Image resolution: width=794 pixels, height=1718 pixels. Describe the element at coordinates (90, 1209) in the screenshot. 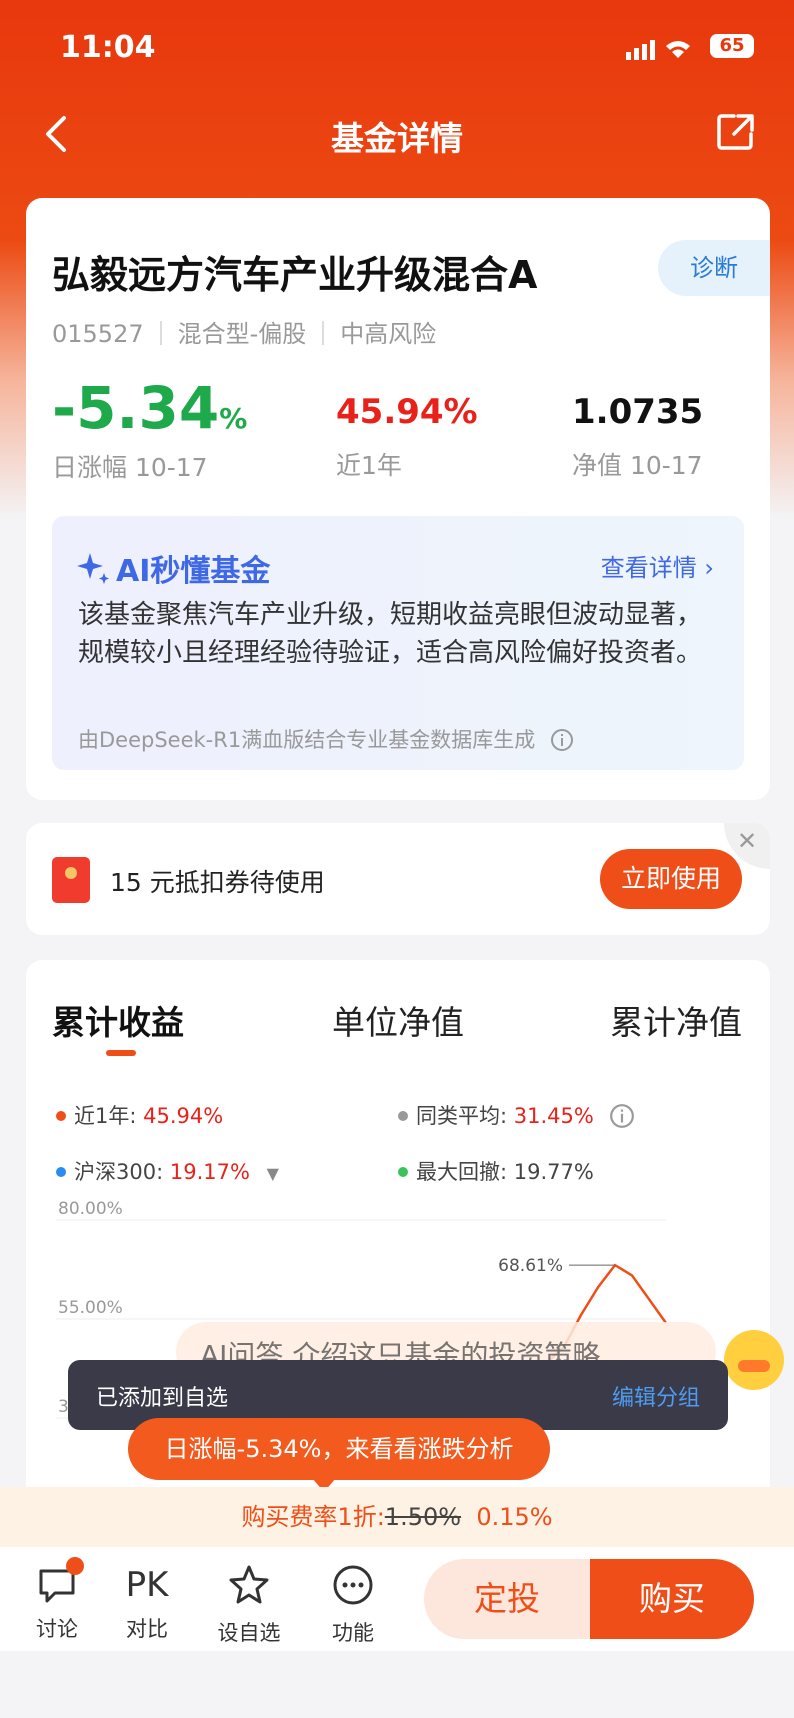

I see `y-tick-label: 80.00%` at that location.